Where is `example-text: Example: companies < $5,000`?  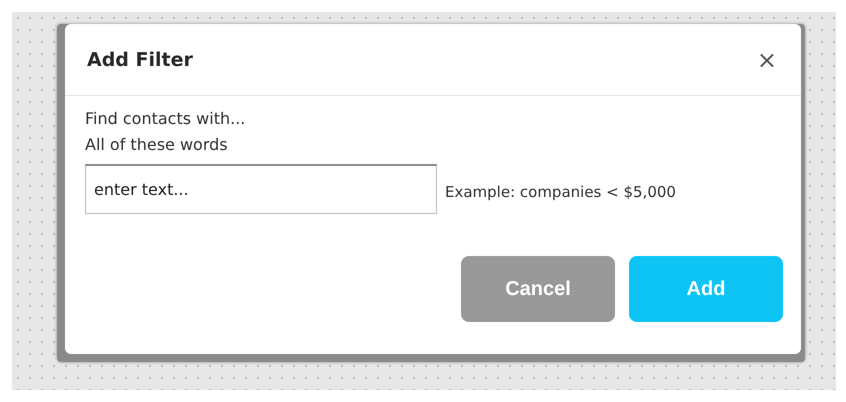 example-text: Example: companies < $5,000 is located at coordinates (560, 192).